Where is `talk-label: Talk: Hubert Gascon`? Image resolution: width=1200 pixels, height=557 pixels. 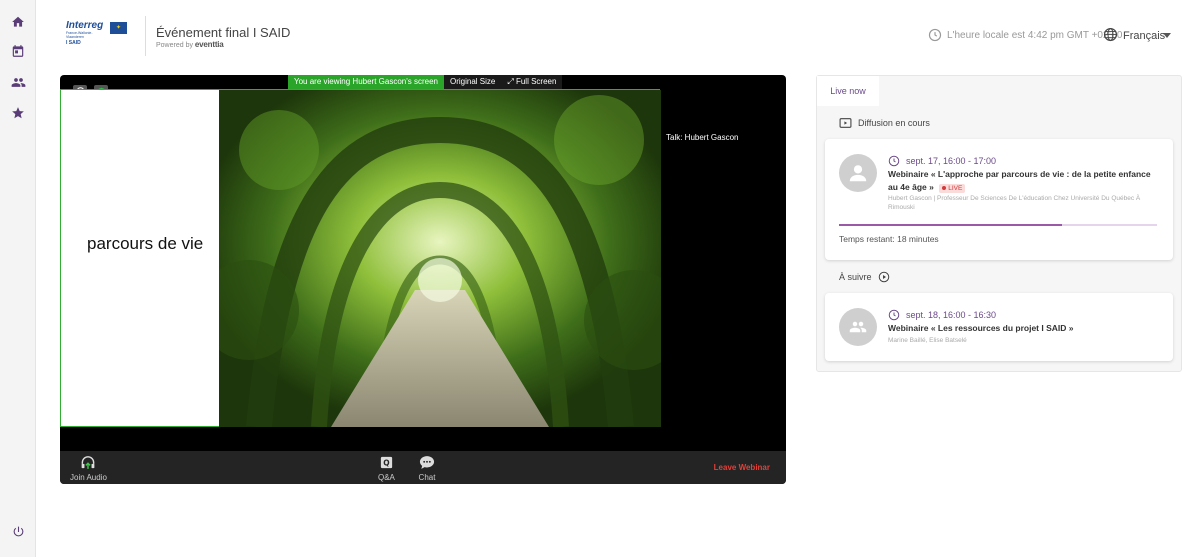
talk-label: Talk: Hubert Gascon is located at coordinates (702, 137).